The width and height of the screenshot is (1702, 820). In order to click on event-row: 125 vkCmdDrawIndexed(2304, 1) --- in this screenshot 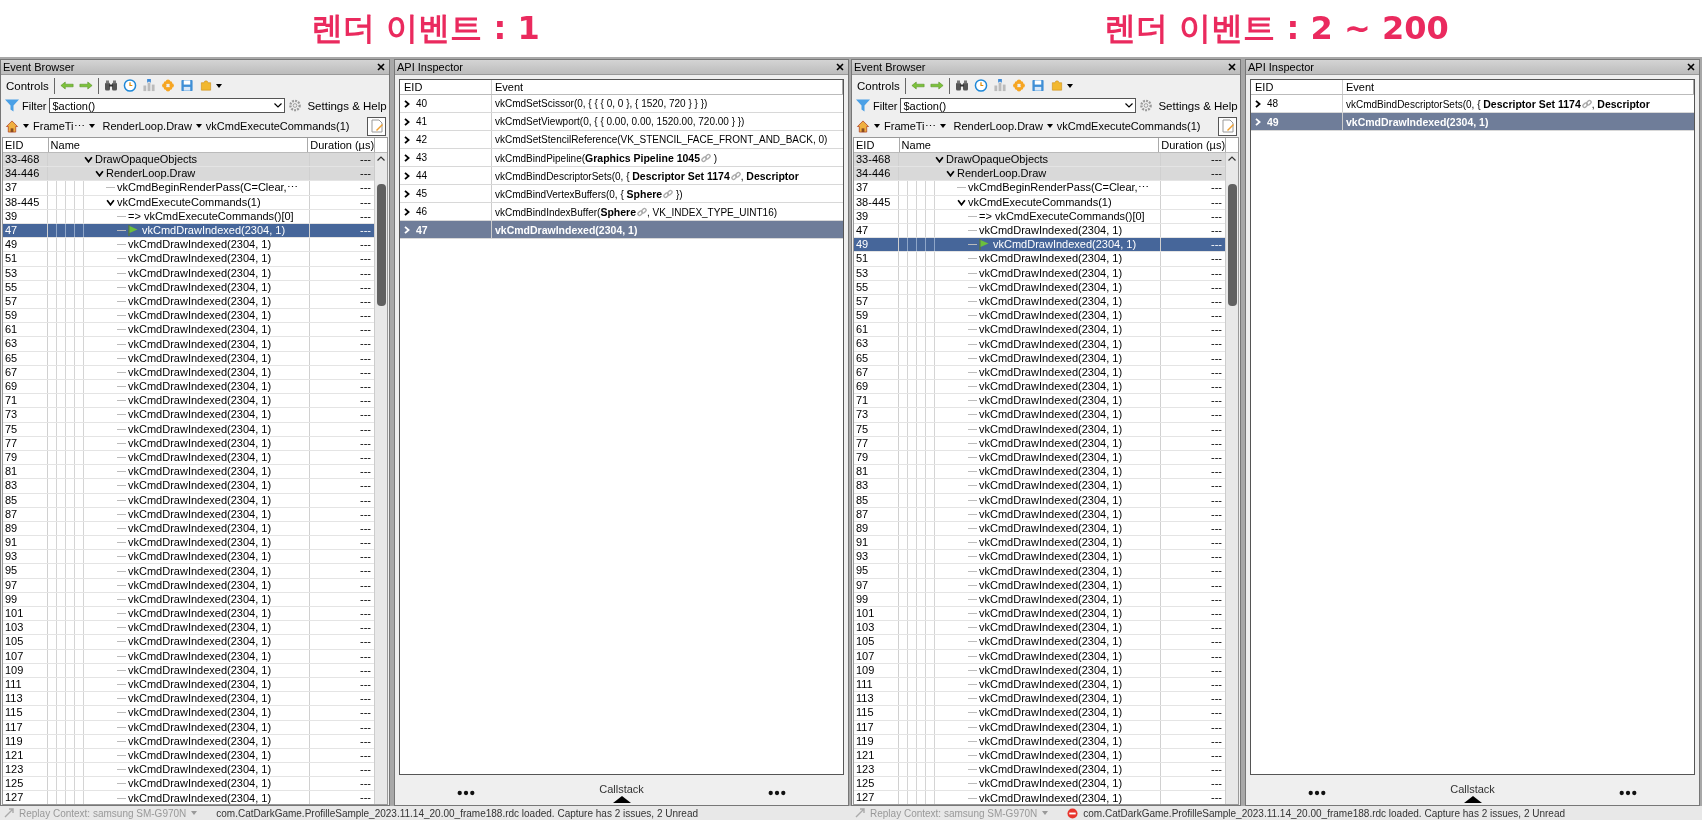, I will do `click(188, 784)`.